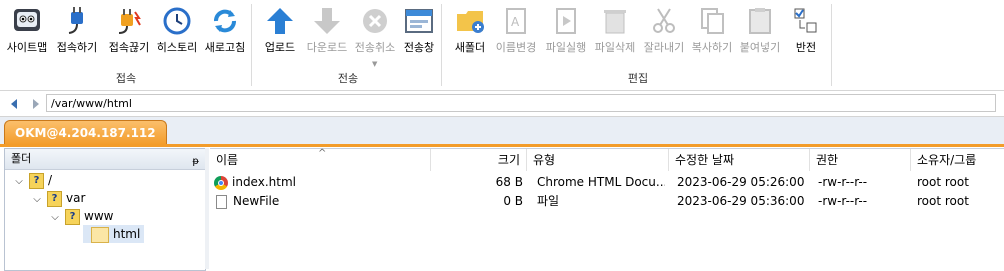  I want to click on delete-file-icon, so click(615, 22).